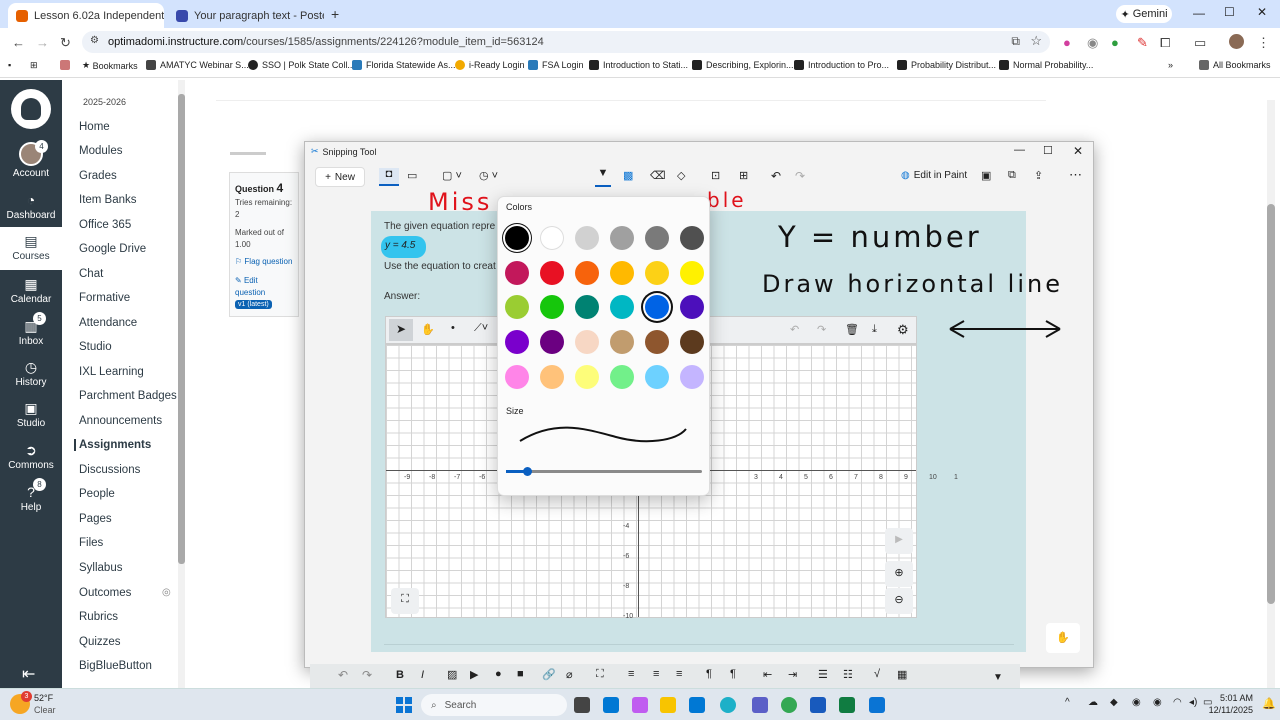 This screenshot has width=1280, height=720. I want to click on zoom-out-icon: ⊖, so click(899, 601).